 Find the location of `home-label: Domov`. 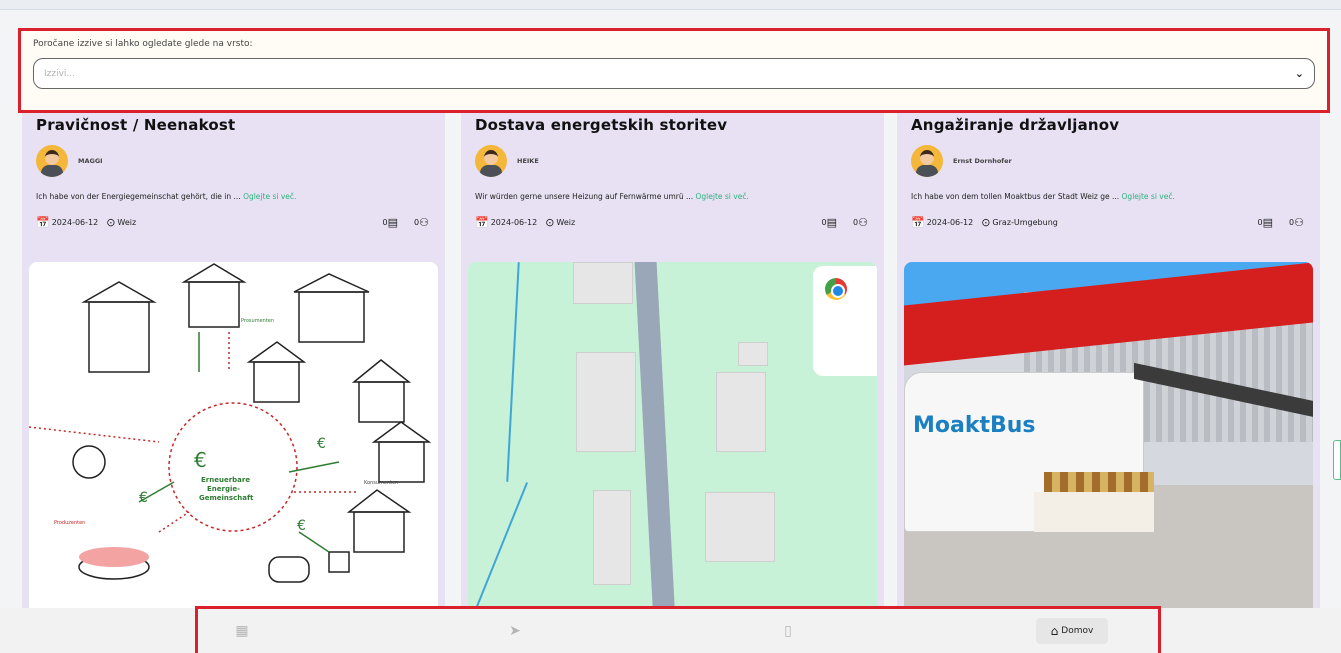

home-label: Domov is located at coordinates (1077, 631).